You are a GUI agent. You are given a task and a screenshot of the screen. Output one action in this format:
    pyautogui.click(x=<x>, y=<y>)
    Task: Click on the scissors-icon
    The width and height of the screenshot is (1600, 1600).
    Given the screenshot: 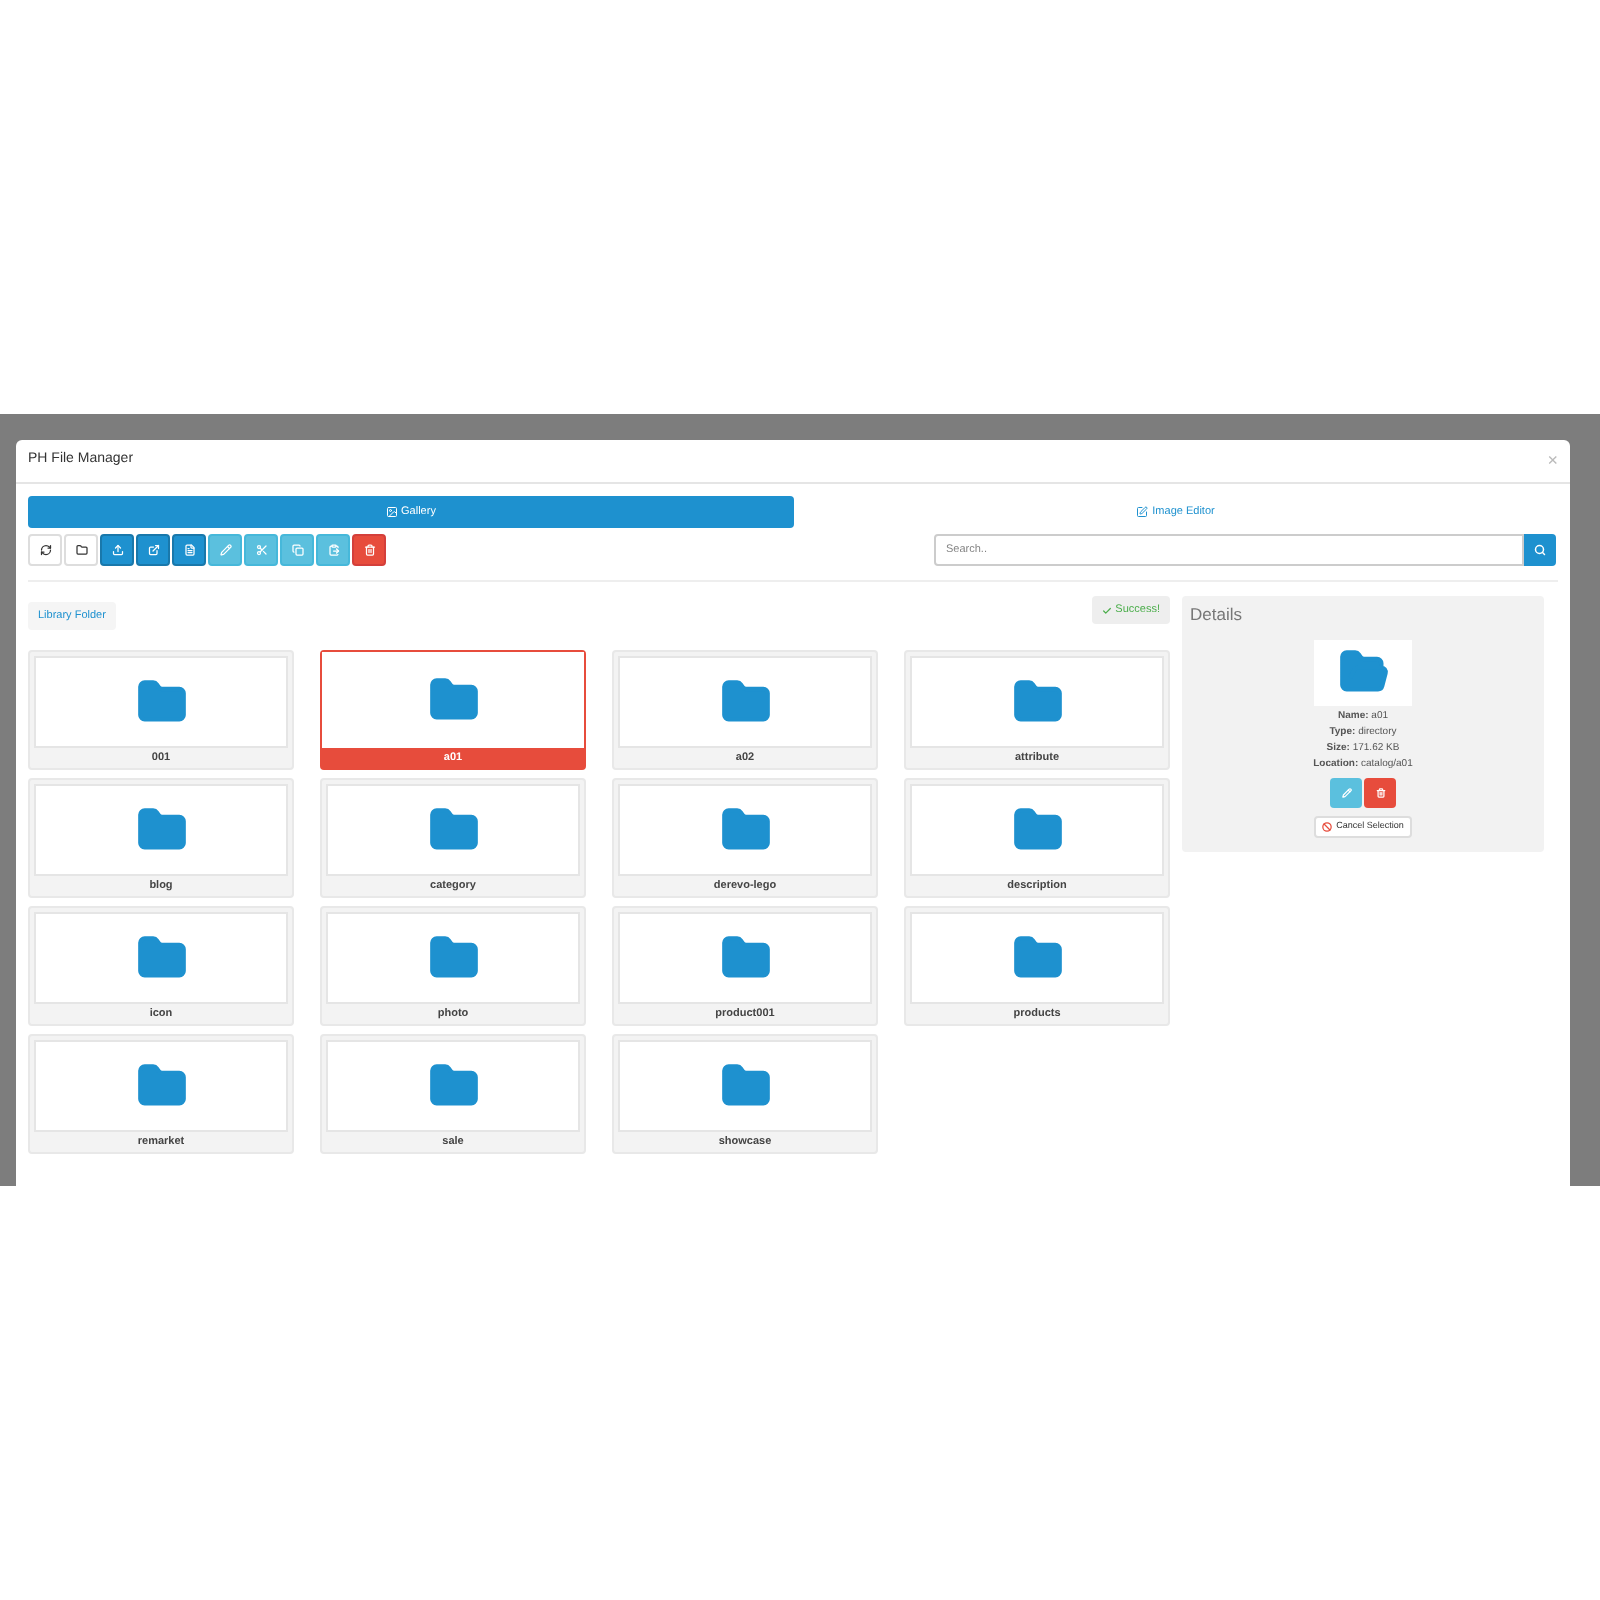 What is the action you would take?
    pyautogui.click(x=261, y=550)
    